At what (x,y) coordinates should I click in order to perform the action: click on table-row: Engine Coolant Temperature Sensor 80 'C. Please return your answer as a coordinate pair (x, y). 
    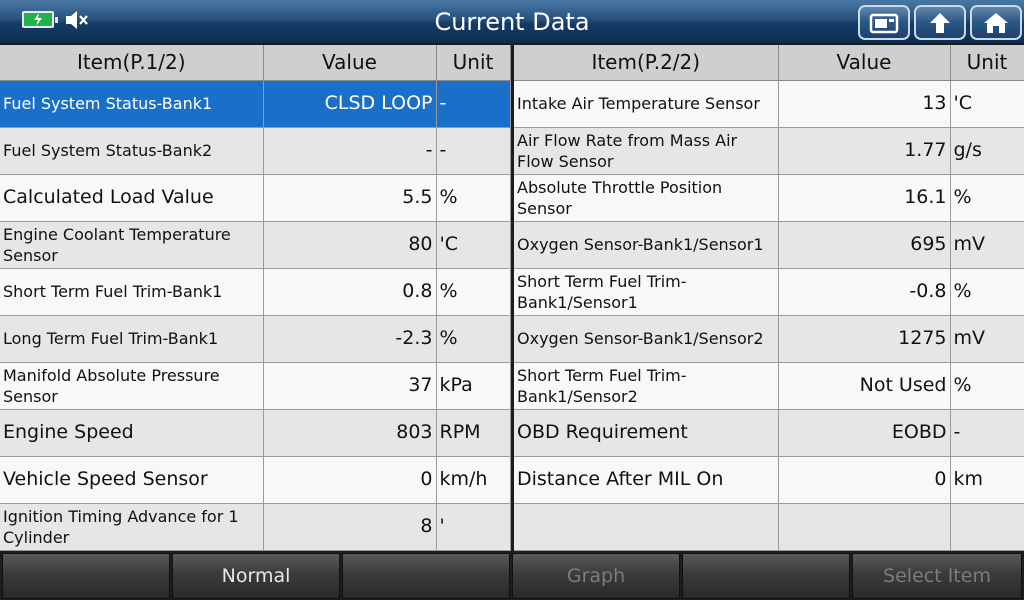
    Looking at the image, I should click on (255, 245).